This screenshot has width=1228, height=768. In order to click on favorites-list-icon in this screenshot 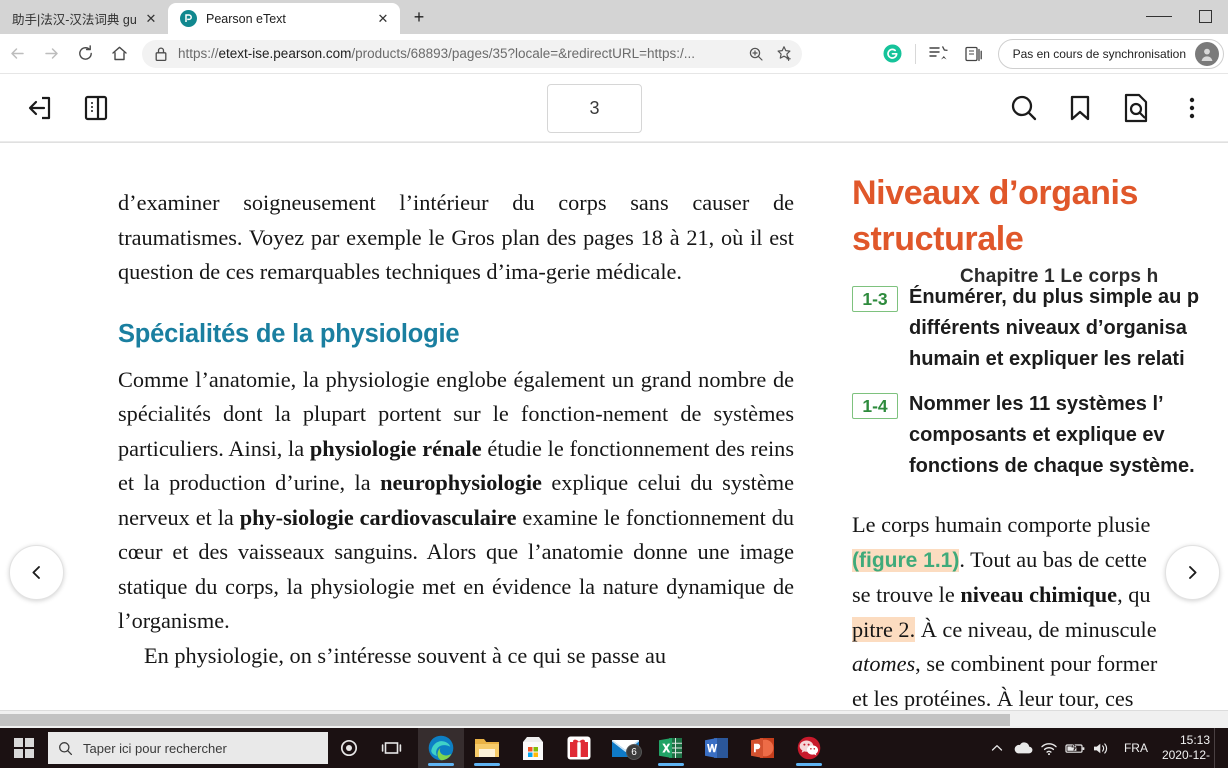, I will do `click(938, 54)`.